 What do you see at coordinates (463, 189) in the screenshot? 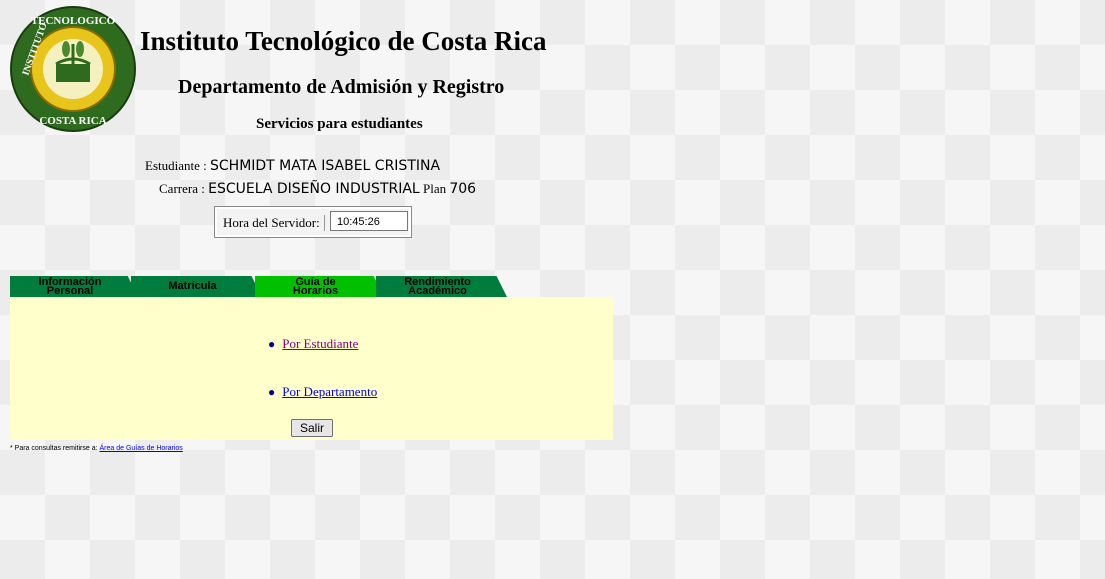
I see `plan-number: 706` at bounding box center [463, 189].